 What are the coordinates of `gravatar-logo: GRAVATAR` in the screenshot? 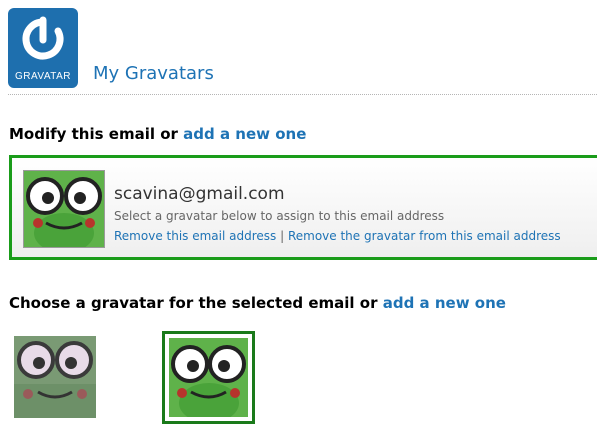 It's located at (43, 48).